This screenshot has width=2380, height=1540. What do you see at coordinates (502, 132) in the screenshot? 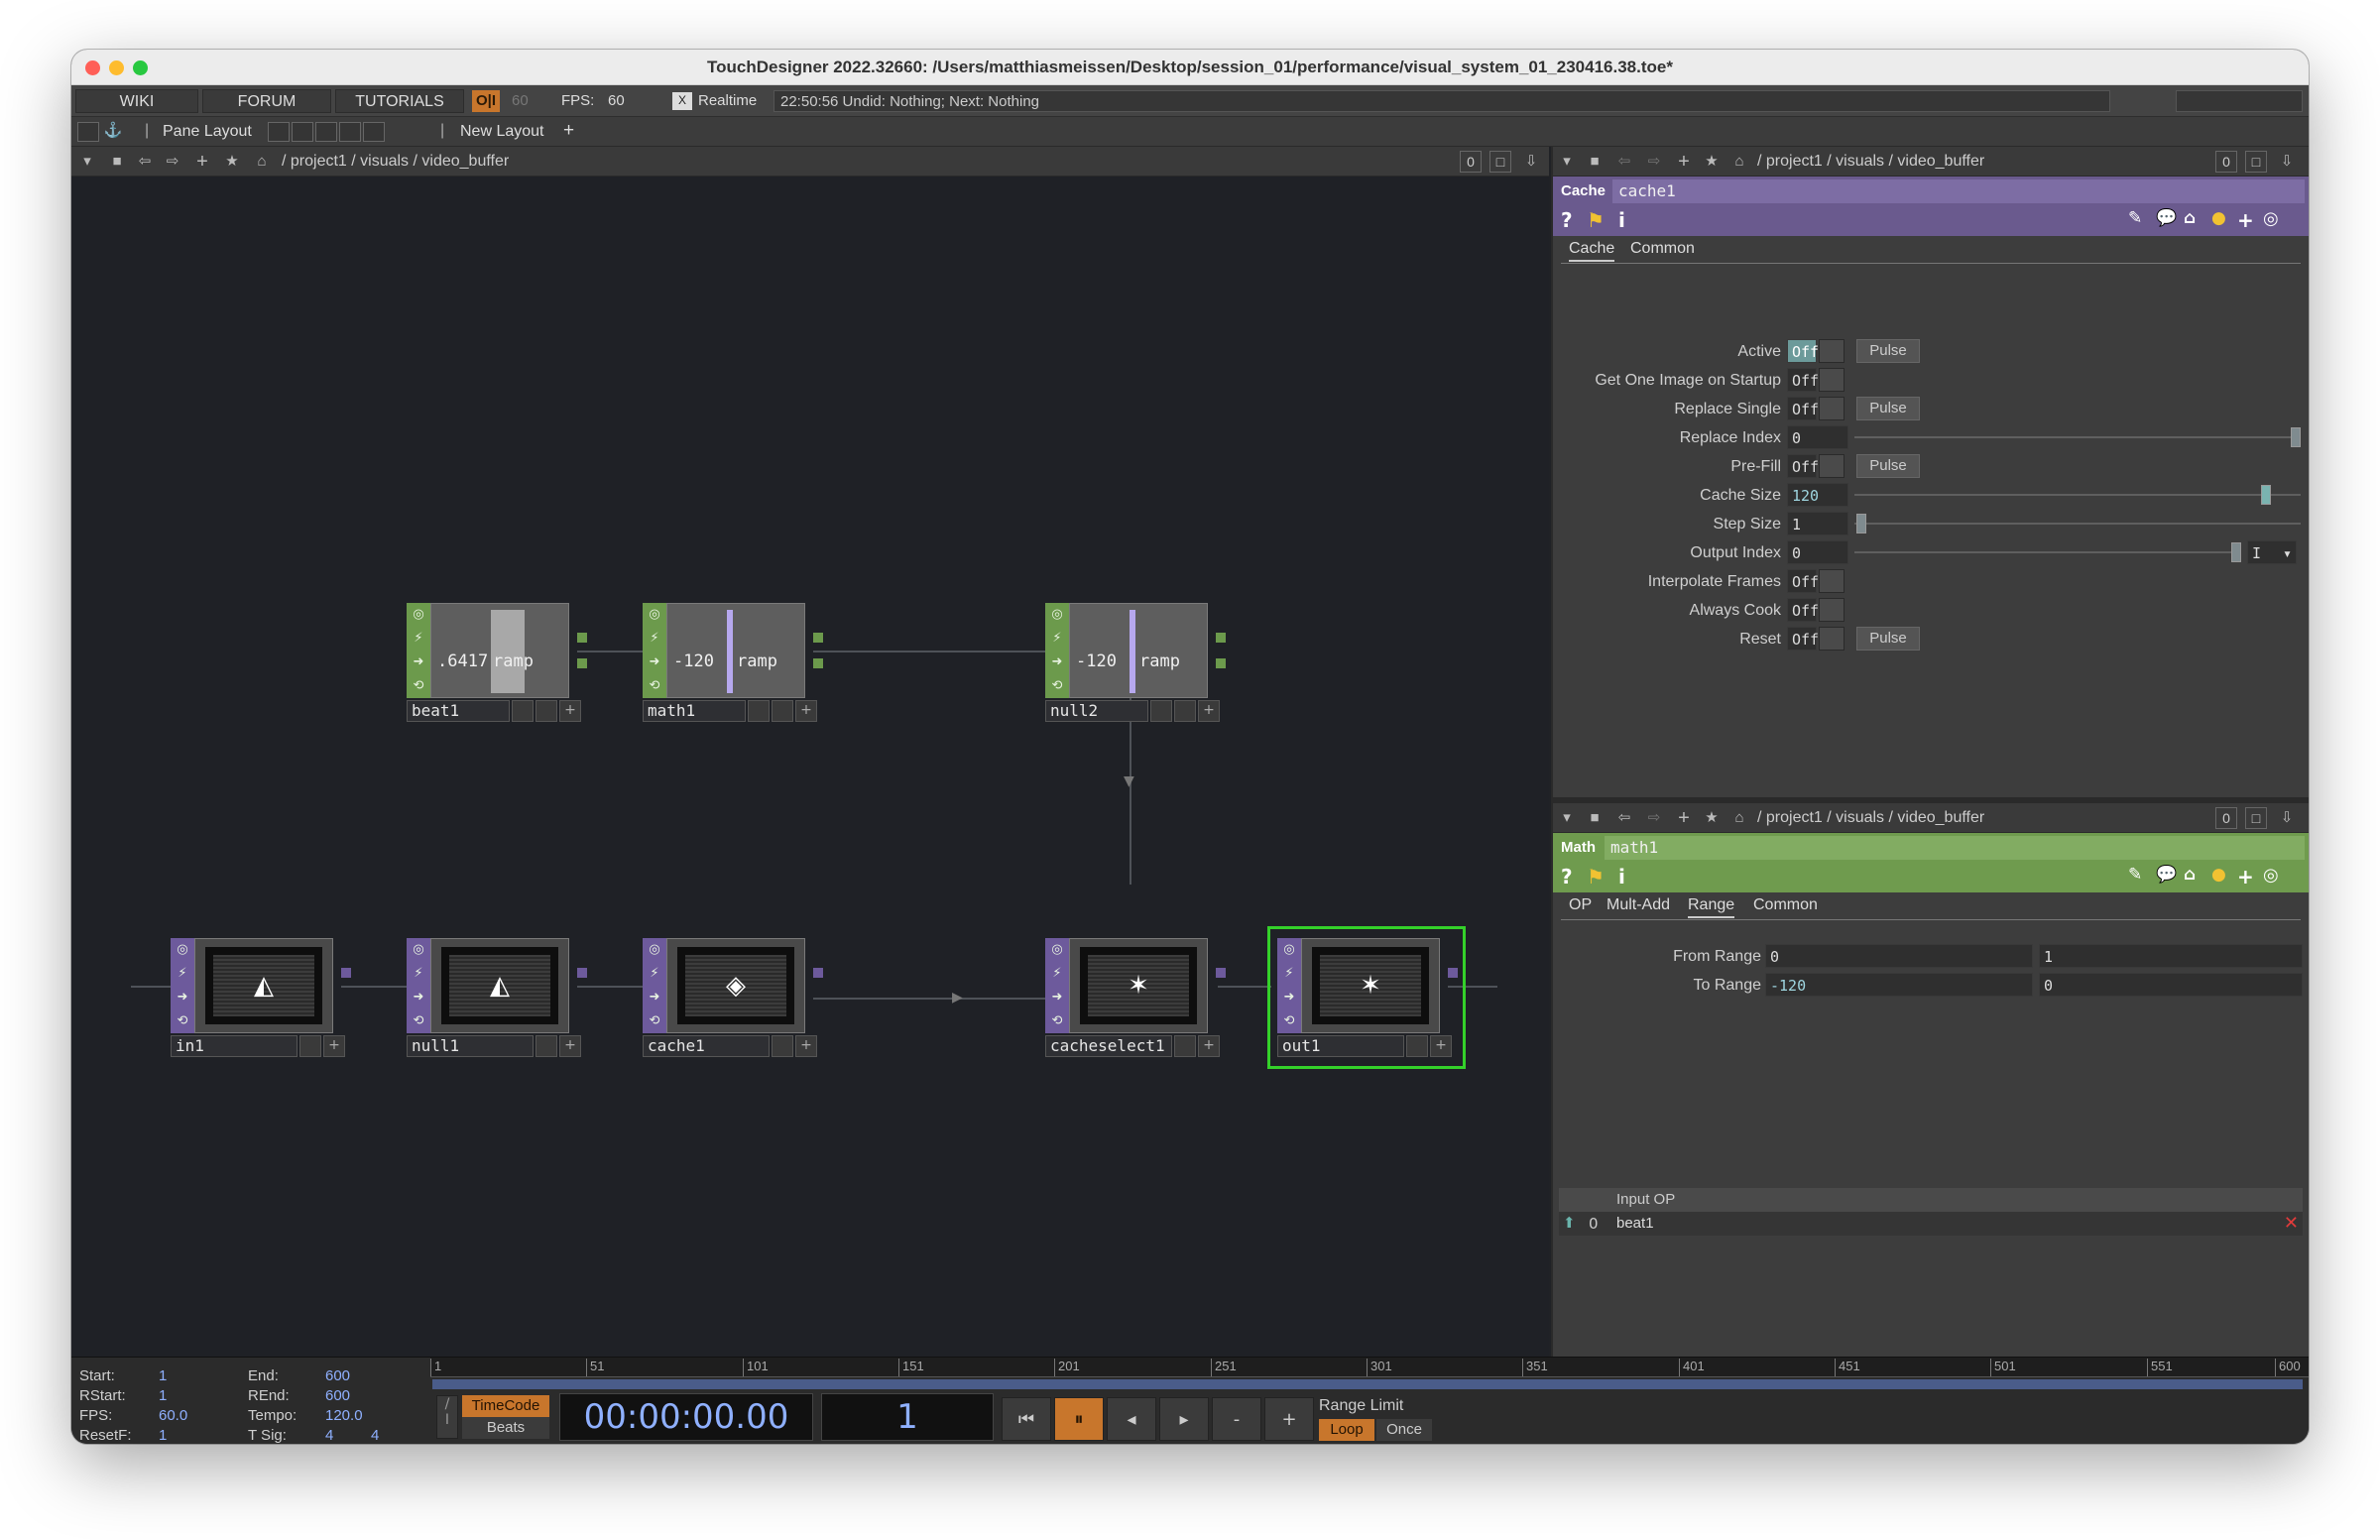
I see `new-layout-label: New Layout` at bounding box center [502, 132].